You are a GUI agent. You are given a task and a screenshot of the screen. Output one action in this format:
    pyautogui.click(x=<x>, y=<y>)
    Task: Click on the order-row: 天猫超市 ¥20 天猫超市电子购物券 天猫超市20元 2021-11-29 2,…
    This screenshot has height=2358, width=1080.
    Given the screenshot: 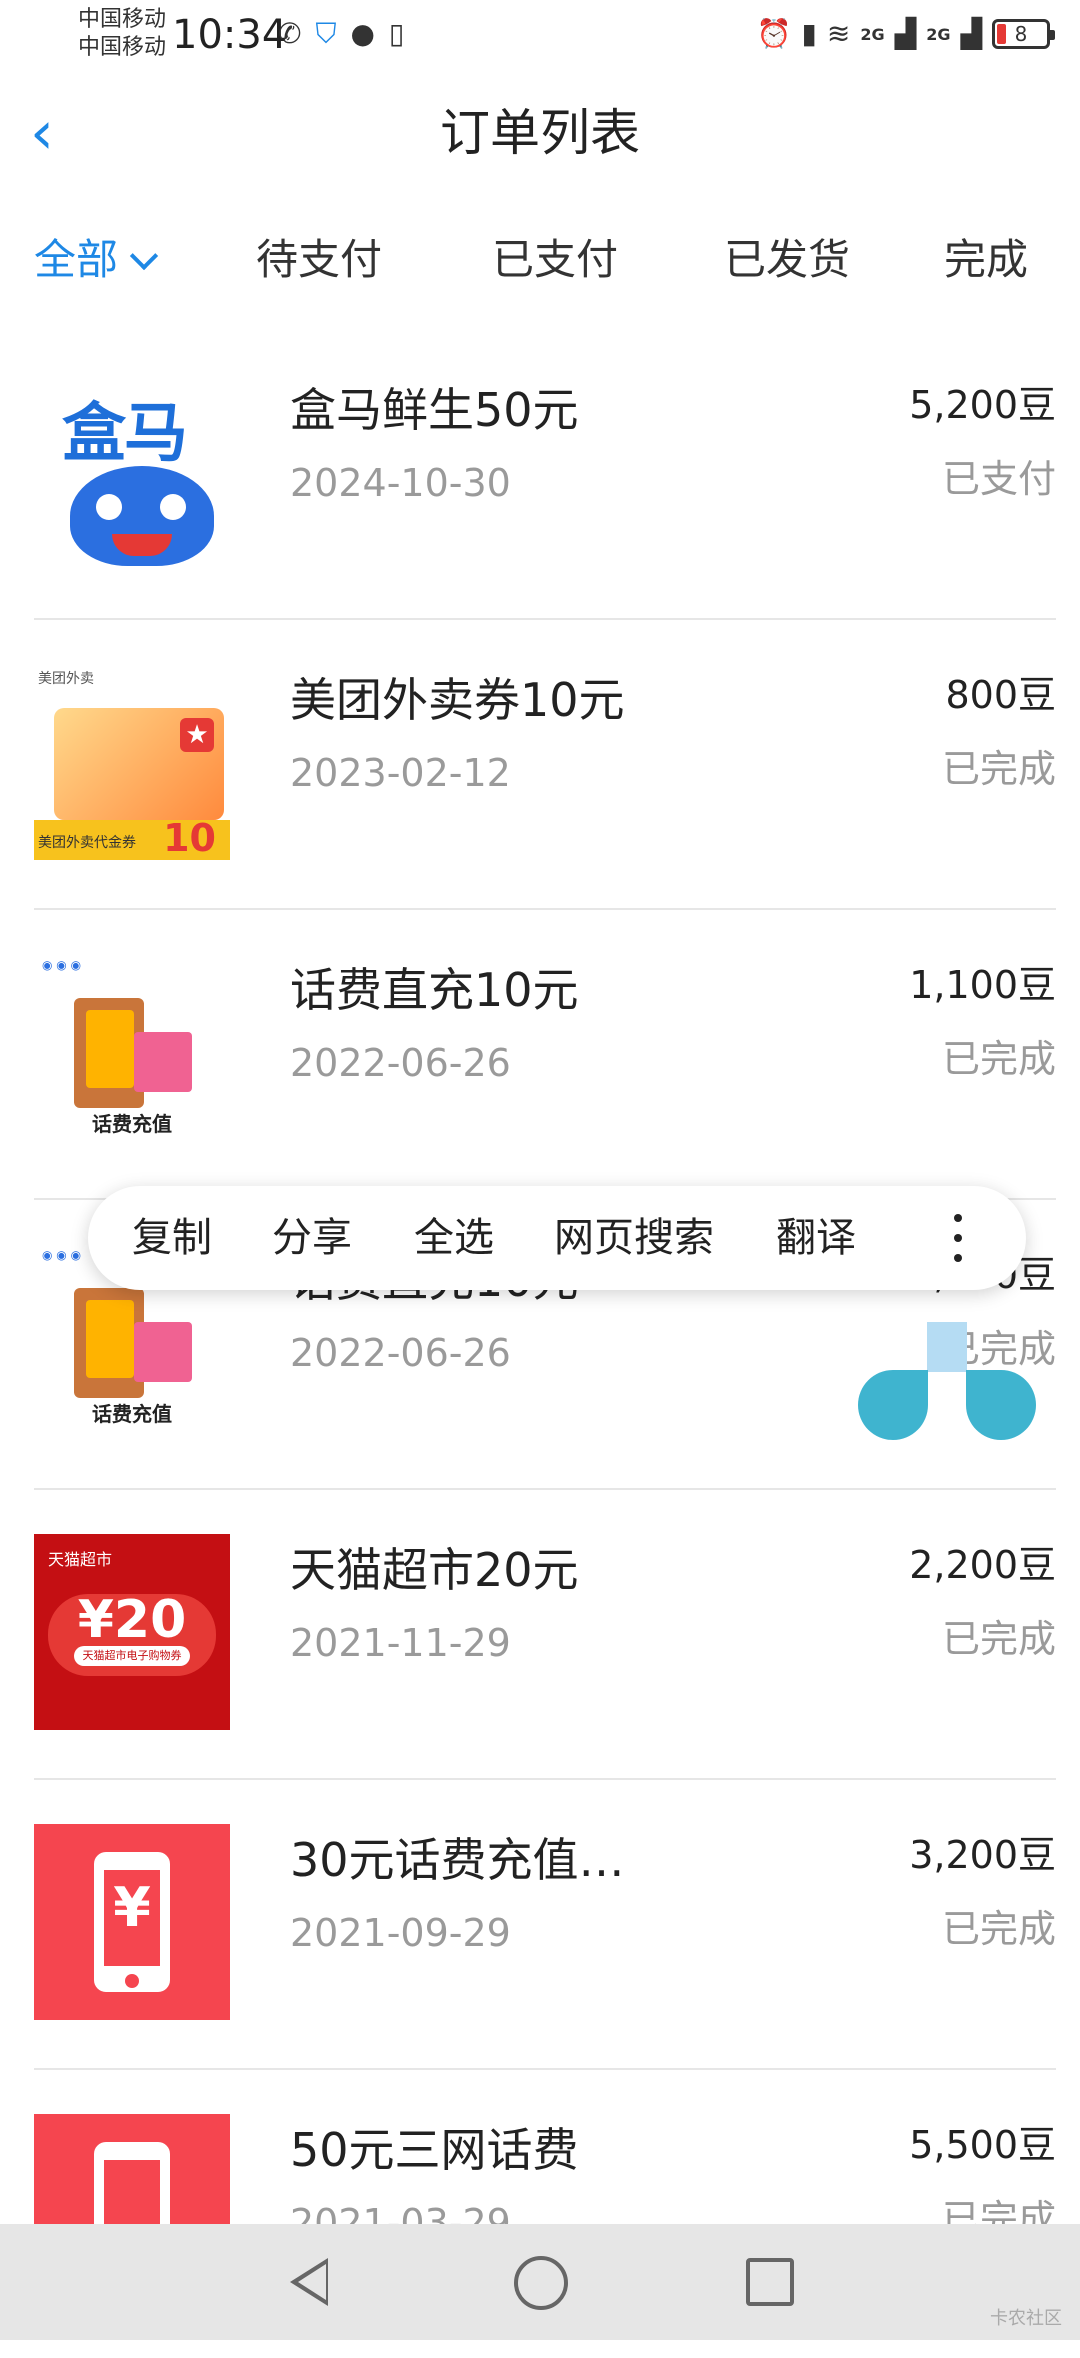 What is the action you would take?
    pyautogui.click(x=545, y=1635)
    